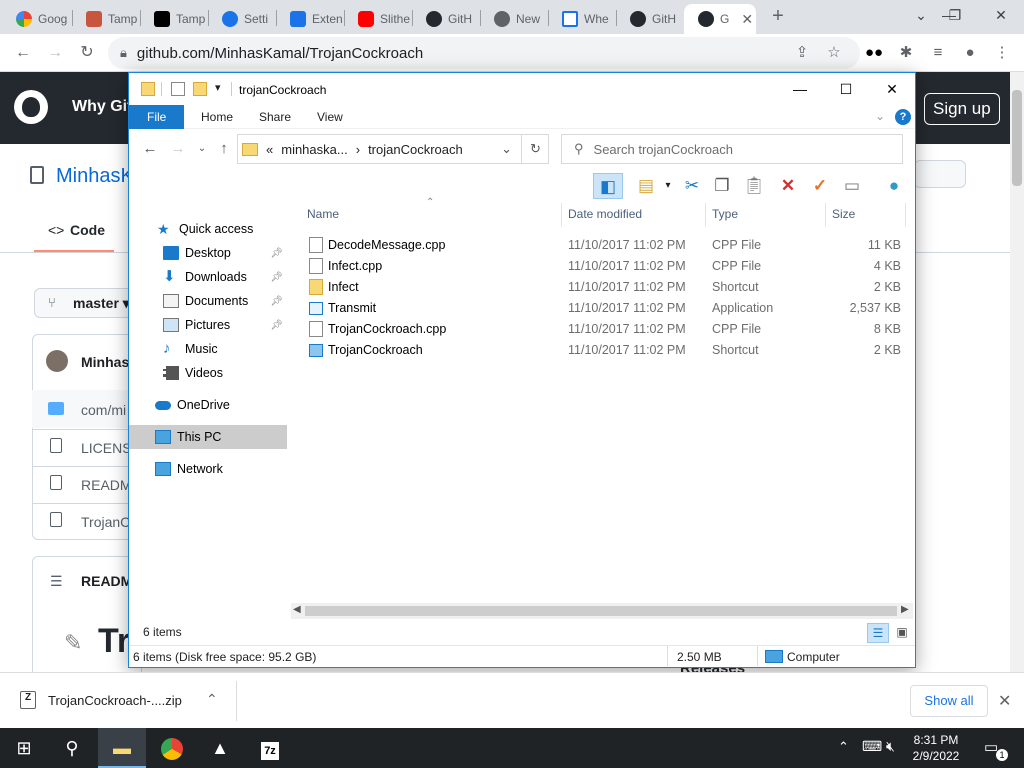 This screenshot has width=1024, height=768. I want to click on nav-item-desktop: Desktop 📌︎, so click(208, 253).